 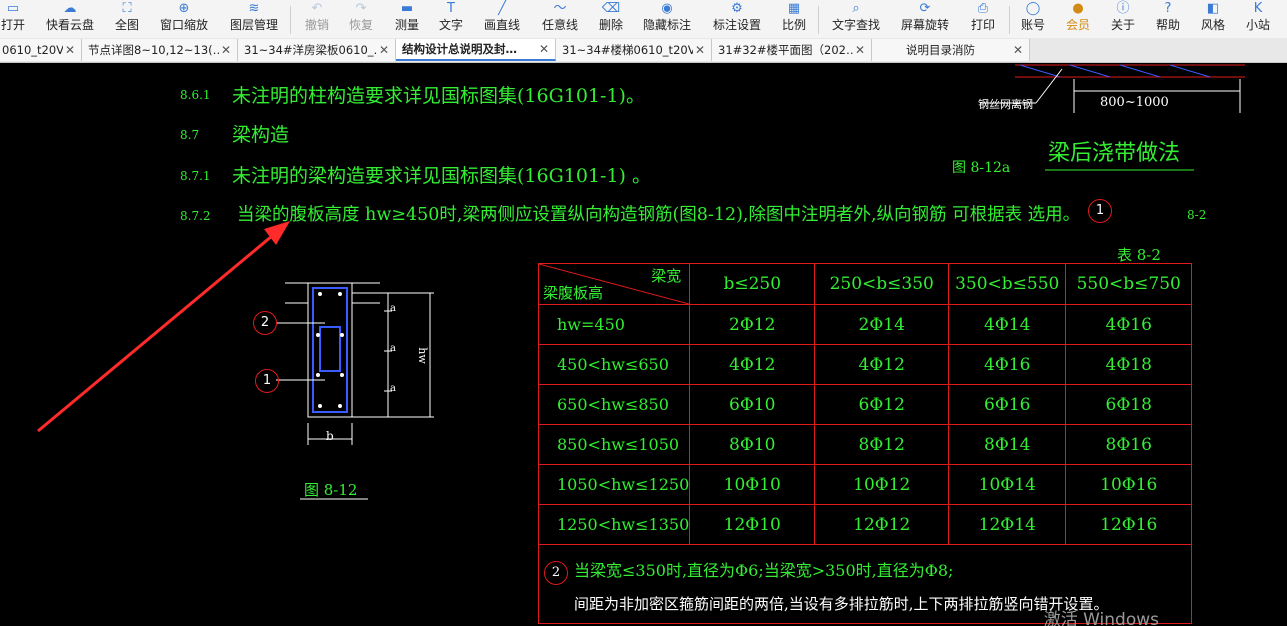 What do you see at coordinates (737, 19) in the screenshot?
I see `annotation-settings-button: ⚙ 标注设置` at bounding box center [737, 19].